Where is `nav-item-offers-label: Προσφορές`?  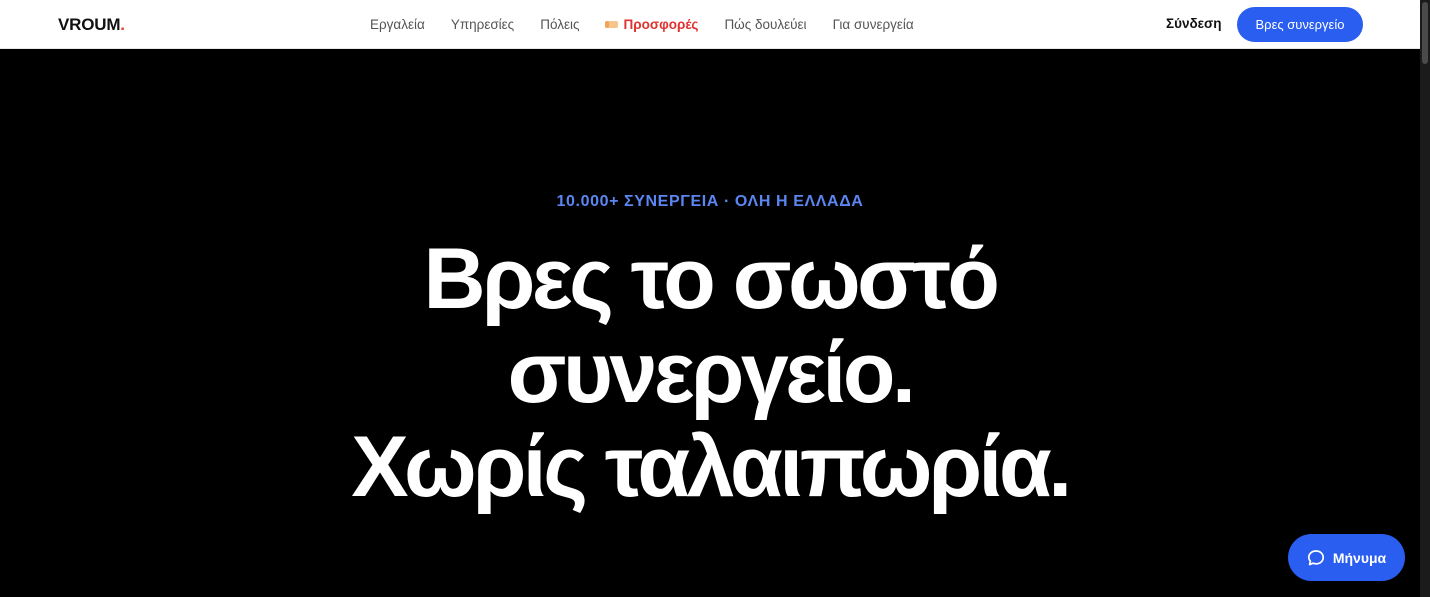
nav-item-offers-label: Προσφορές is located at coordinates (661, 24).